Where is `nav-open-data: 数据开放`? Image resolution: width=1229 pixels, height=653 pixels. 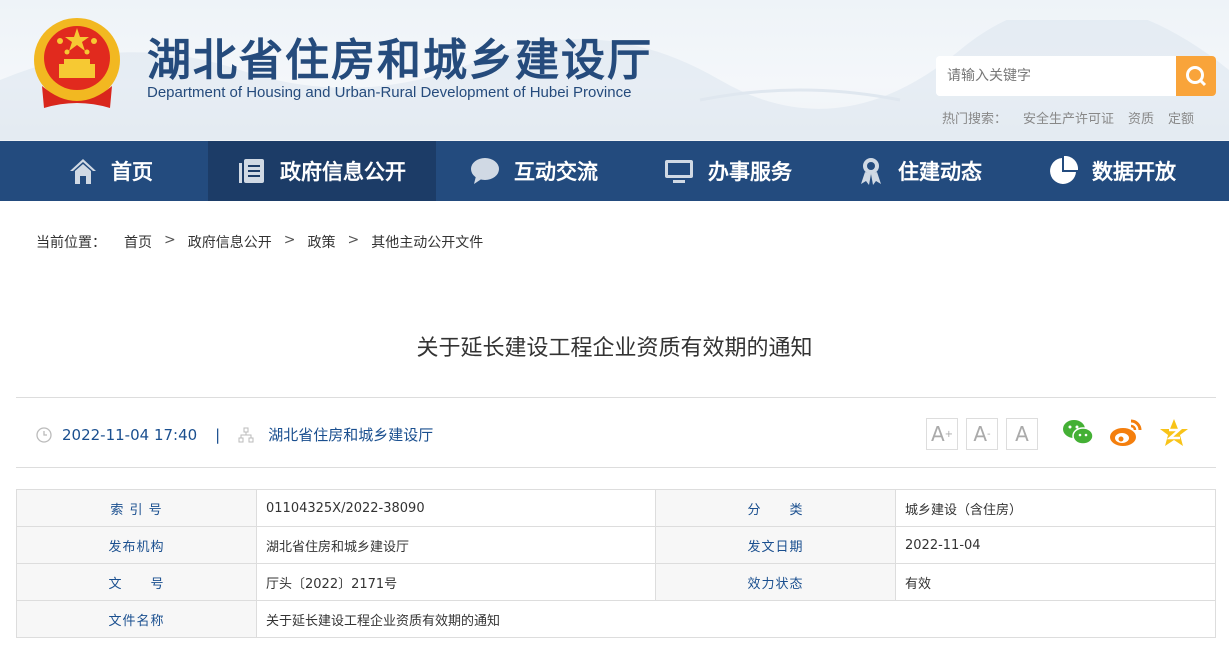 nav-open-data: 数据开放 is located at coordinates (1112, 171).